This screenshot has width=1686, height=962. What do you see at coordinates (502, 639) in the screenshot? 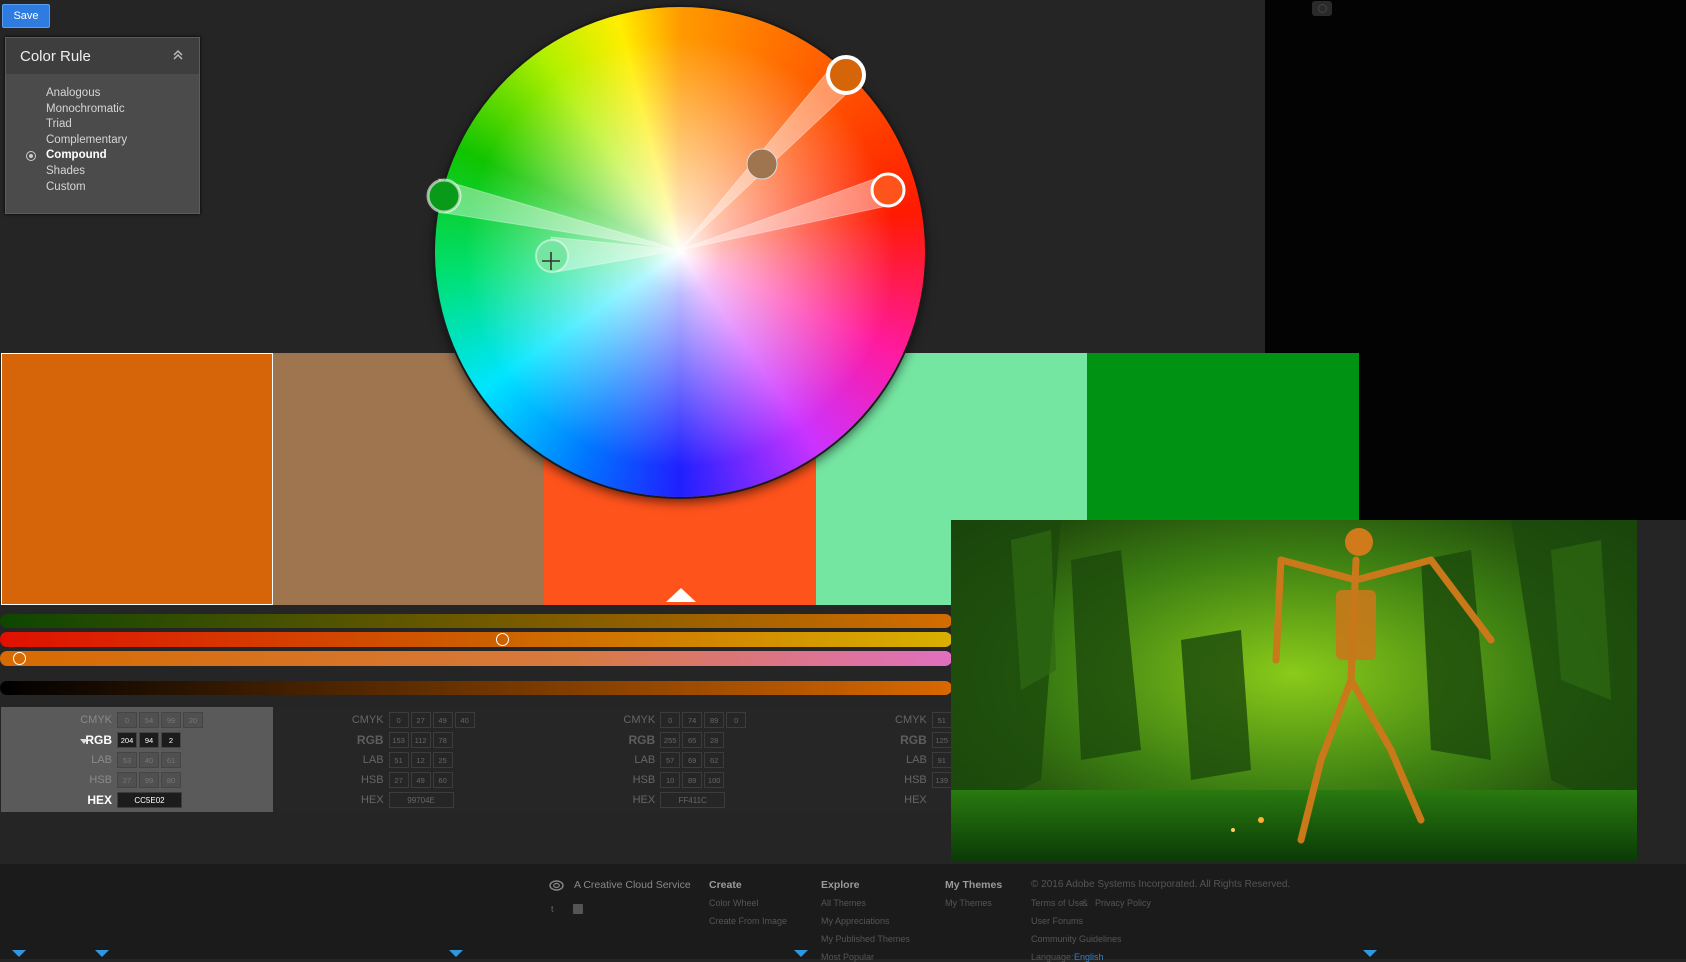
I see `slider-red-thumb` at bounding box center [502, 639].